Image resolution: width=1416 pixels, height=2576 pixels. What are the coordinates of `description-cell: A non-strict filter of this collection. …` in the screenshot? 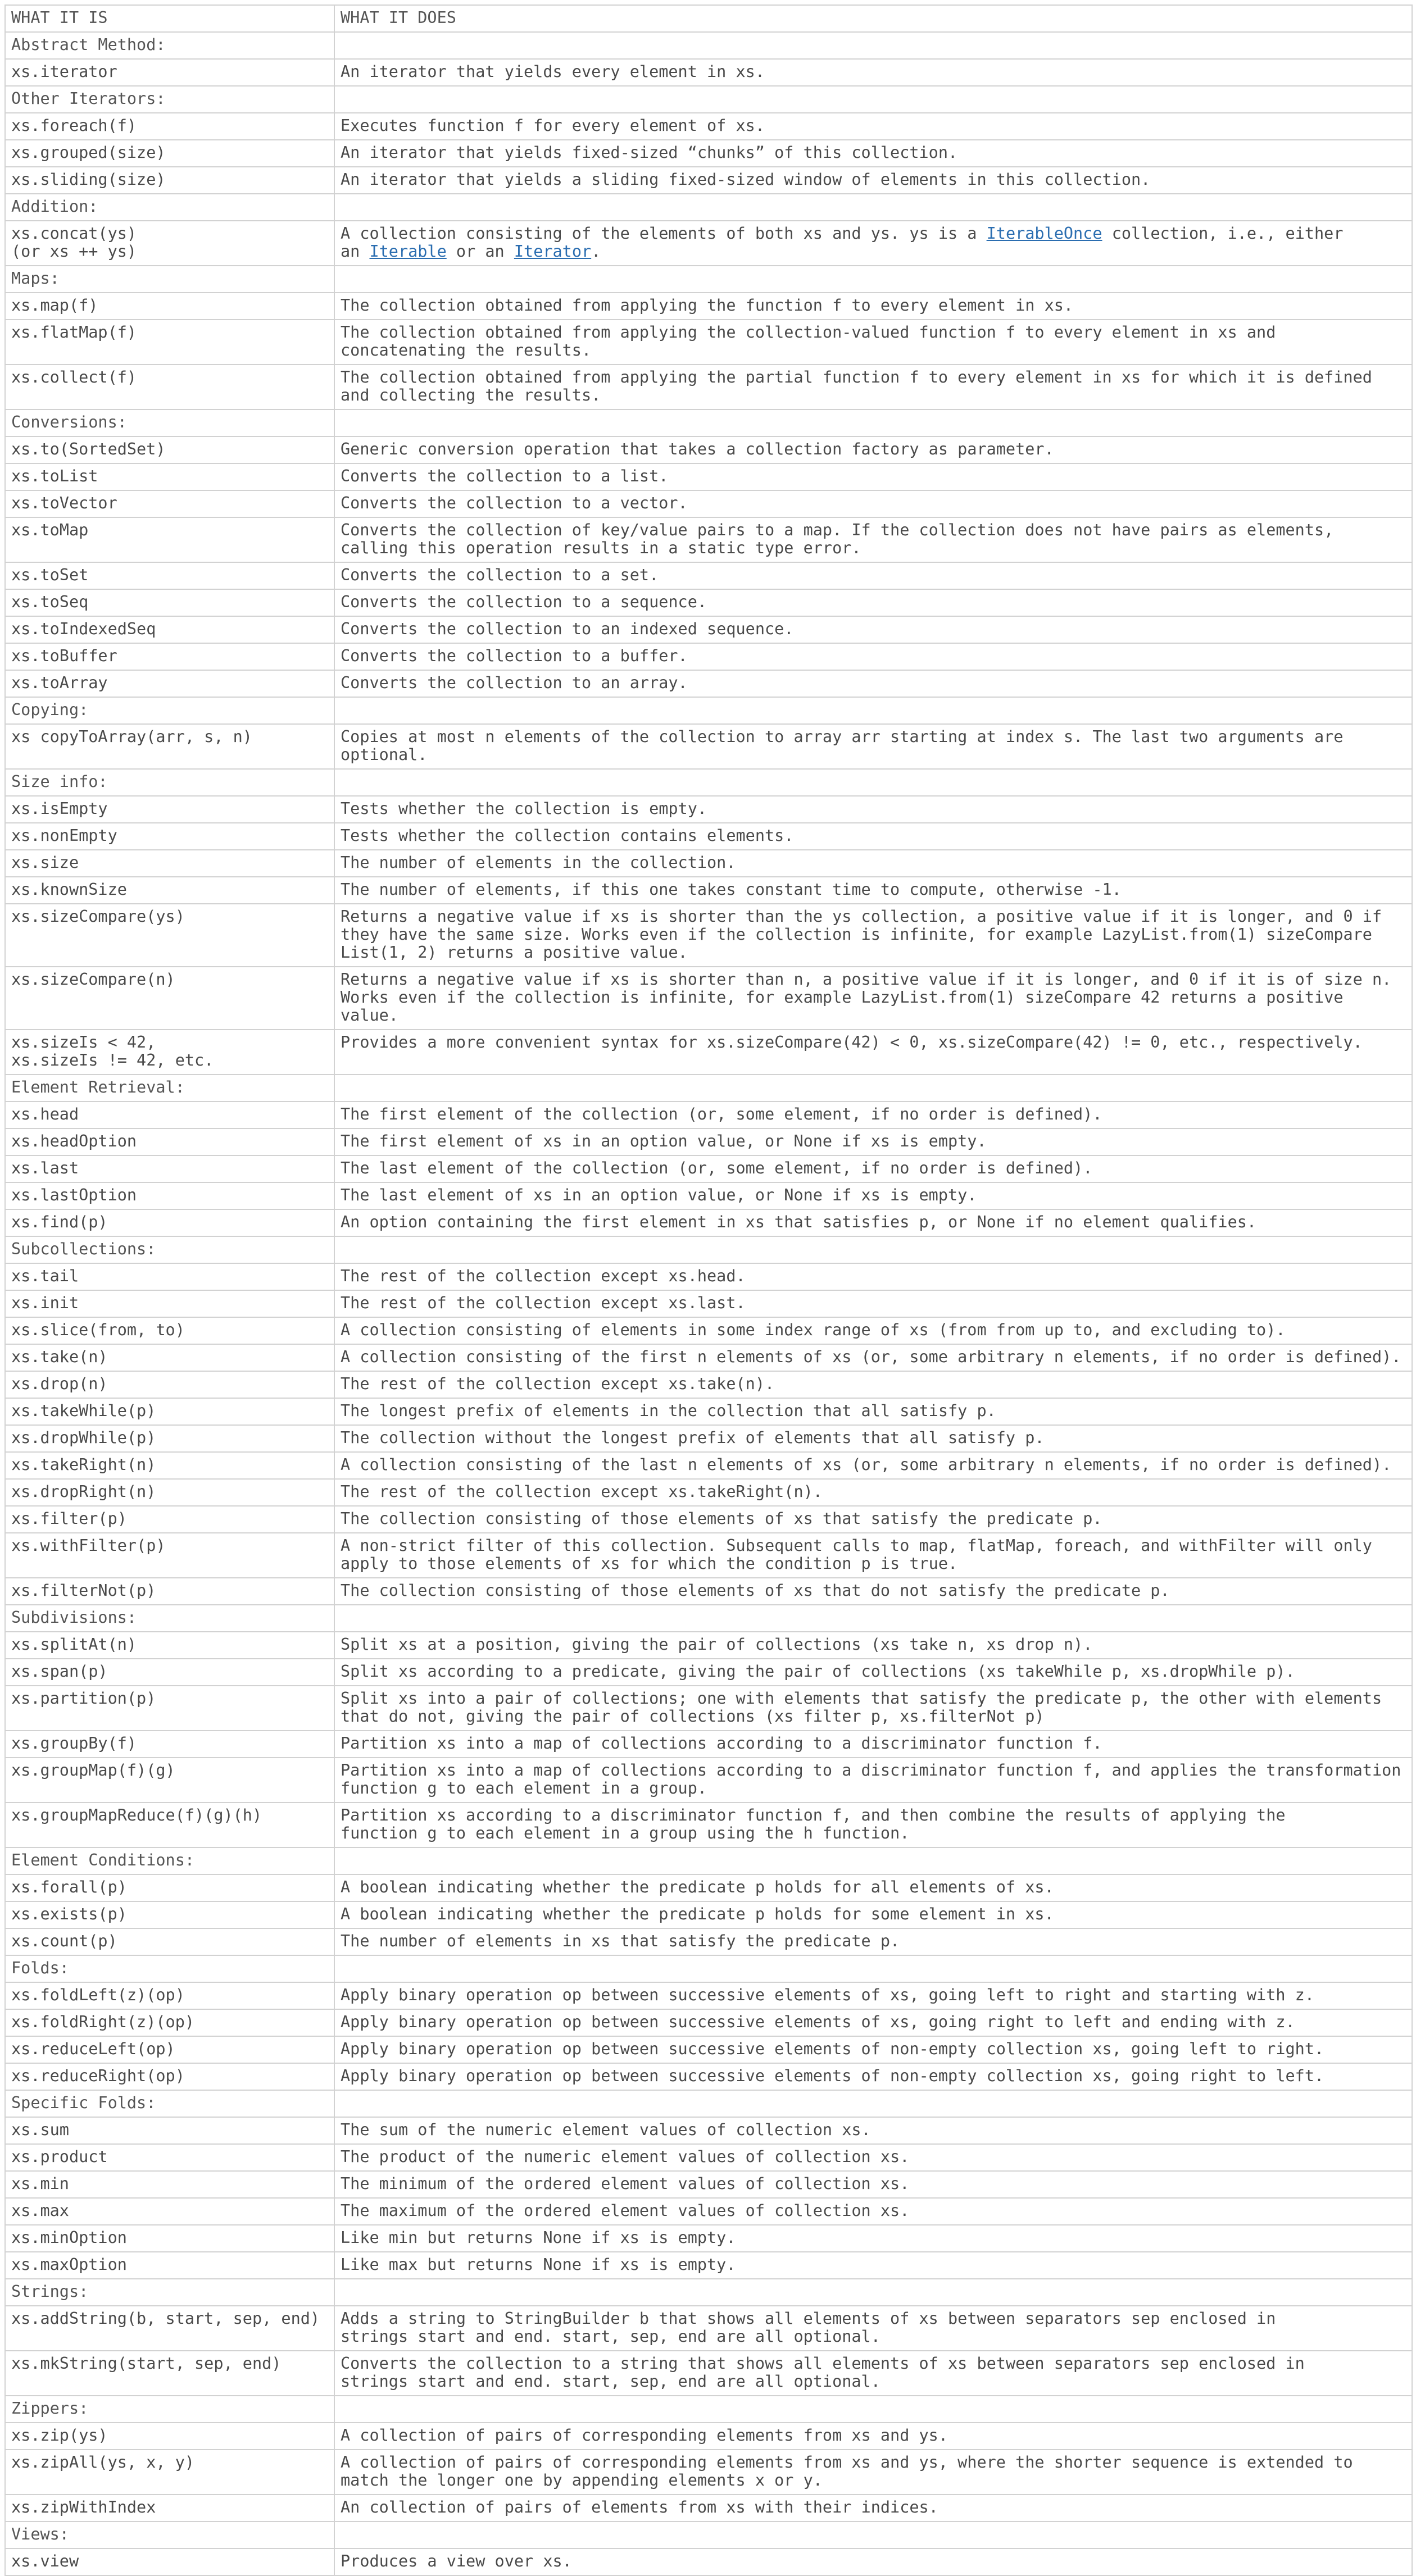 It's located at (873, 1555).